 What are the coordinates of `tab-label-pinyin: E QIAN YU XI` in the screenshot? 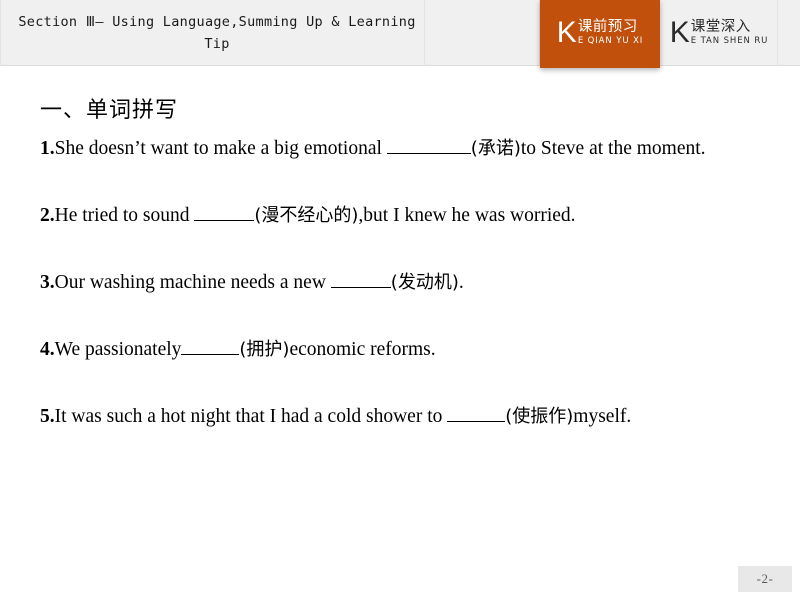 It's located at (610, 41).